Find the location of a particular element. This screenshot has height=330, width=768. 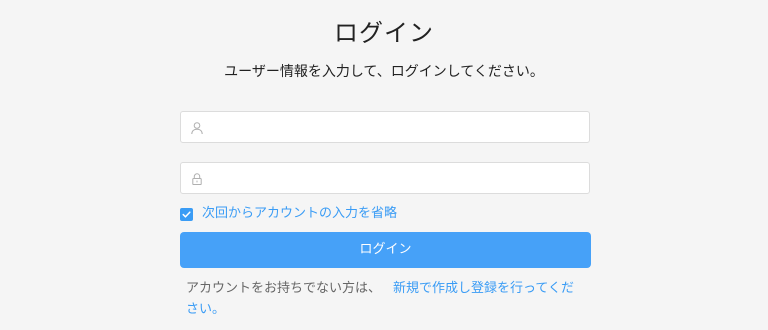

lock-icon is located at coordinates (197, 178).